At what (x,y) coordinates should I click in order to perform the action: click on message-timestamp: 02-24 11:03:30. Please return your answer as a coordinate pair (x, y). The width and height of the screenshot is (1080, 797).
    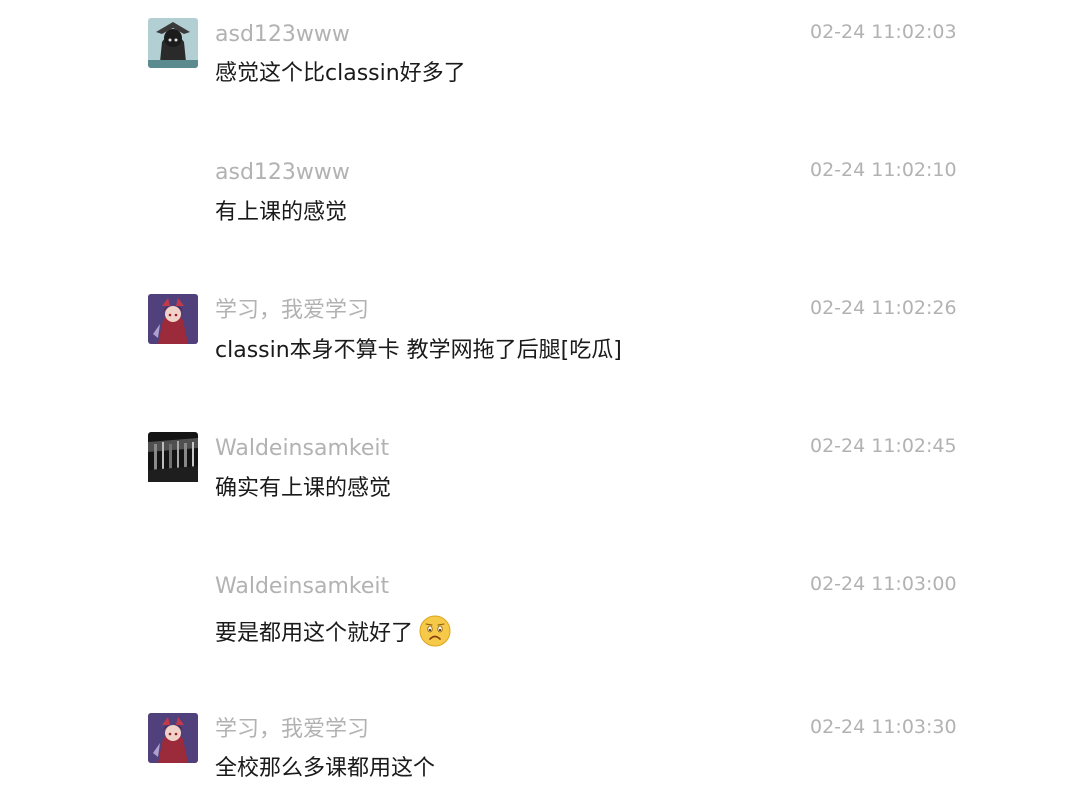
    Looking at the image, I should click on (883, 727).